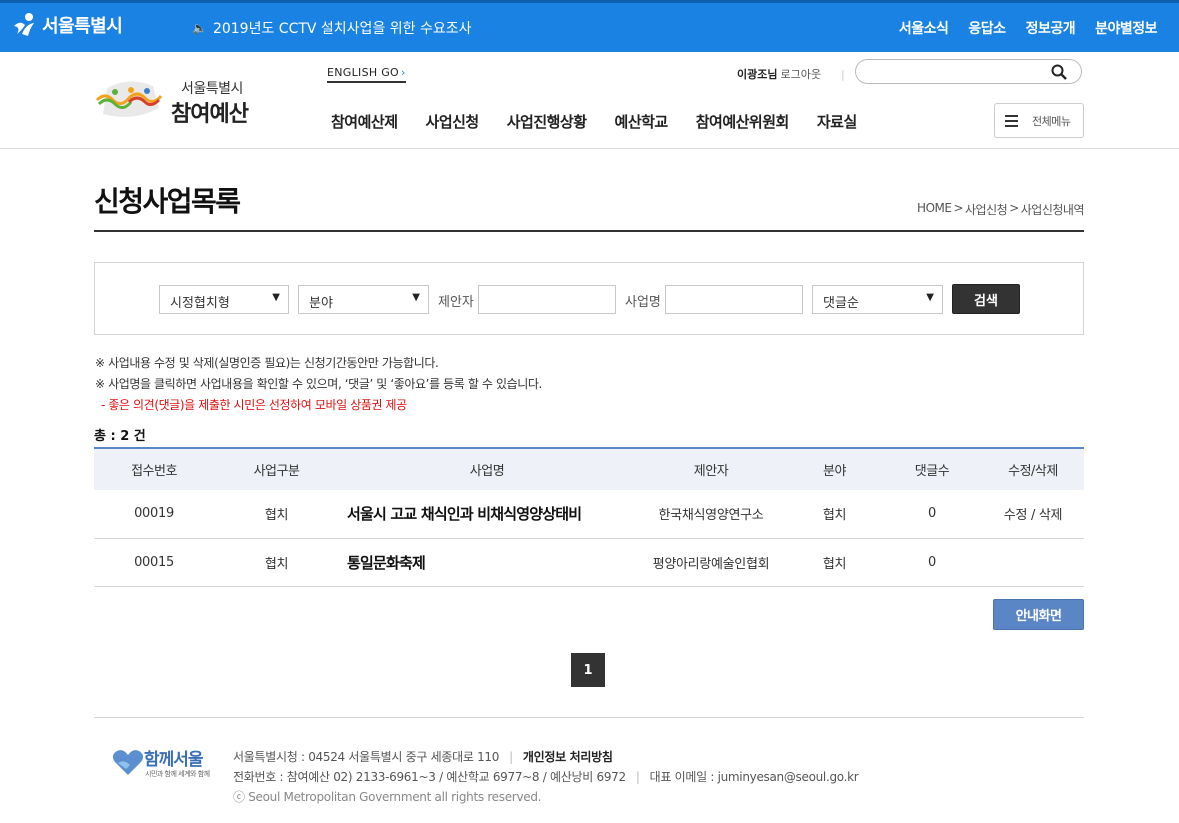 The width and height of the screenshot is (1179, 823). I want to click on breadcrumb-application: 사업신청, so click(986, 209).